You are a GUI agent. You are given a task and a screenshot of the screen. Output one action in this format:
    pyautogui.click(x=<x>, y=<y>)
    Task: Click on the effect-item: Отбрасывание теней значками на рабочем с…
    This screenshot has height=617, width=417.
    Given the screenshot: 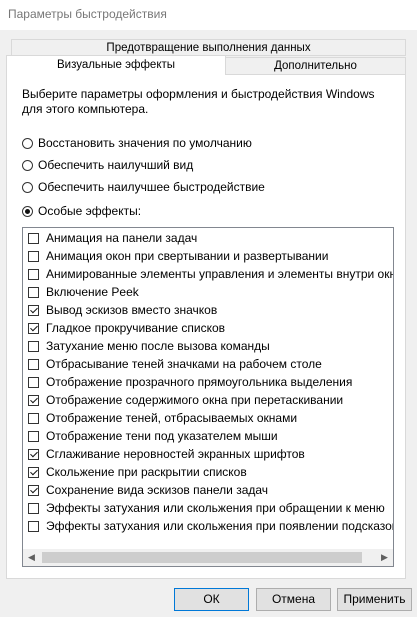 What is the action you would take?
    pyautogui.click(x=175, y=364)
    